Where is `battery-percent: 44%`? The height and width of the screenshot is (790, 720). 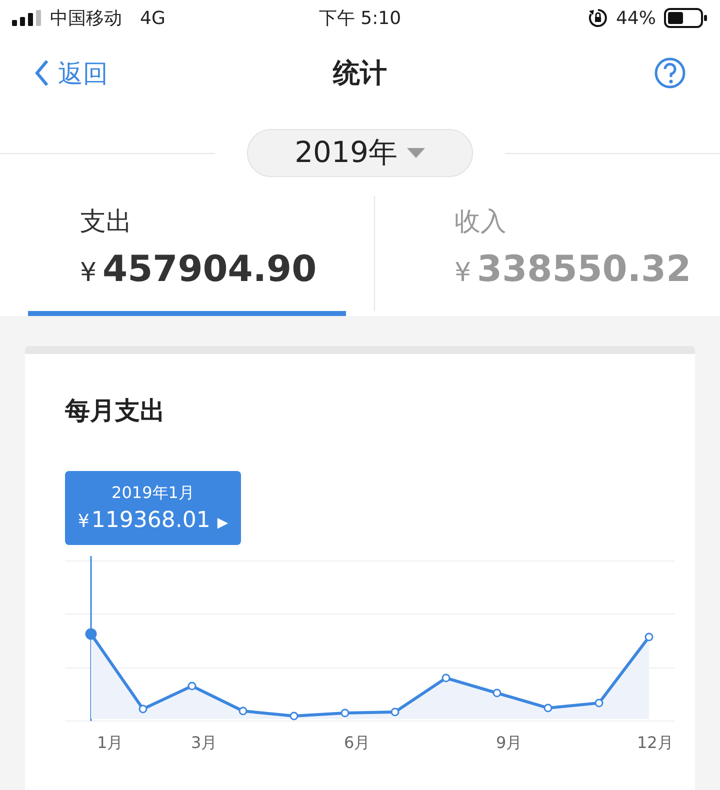
battery-percent: 44% is located at coordinates (636, 18).